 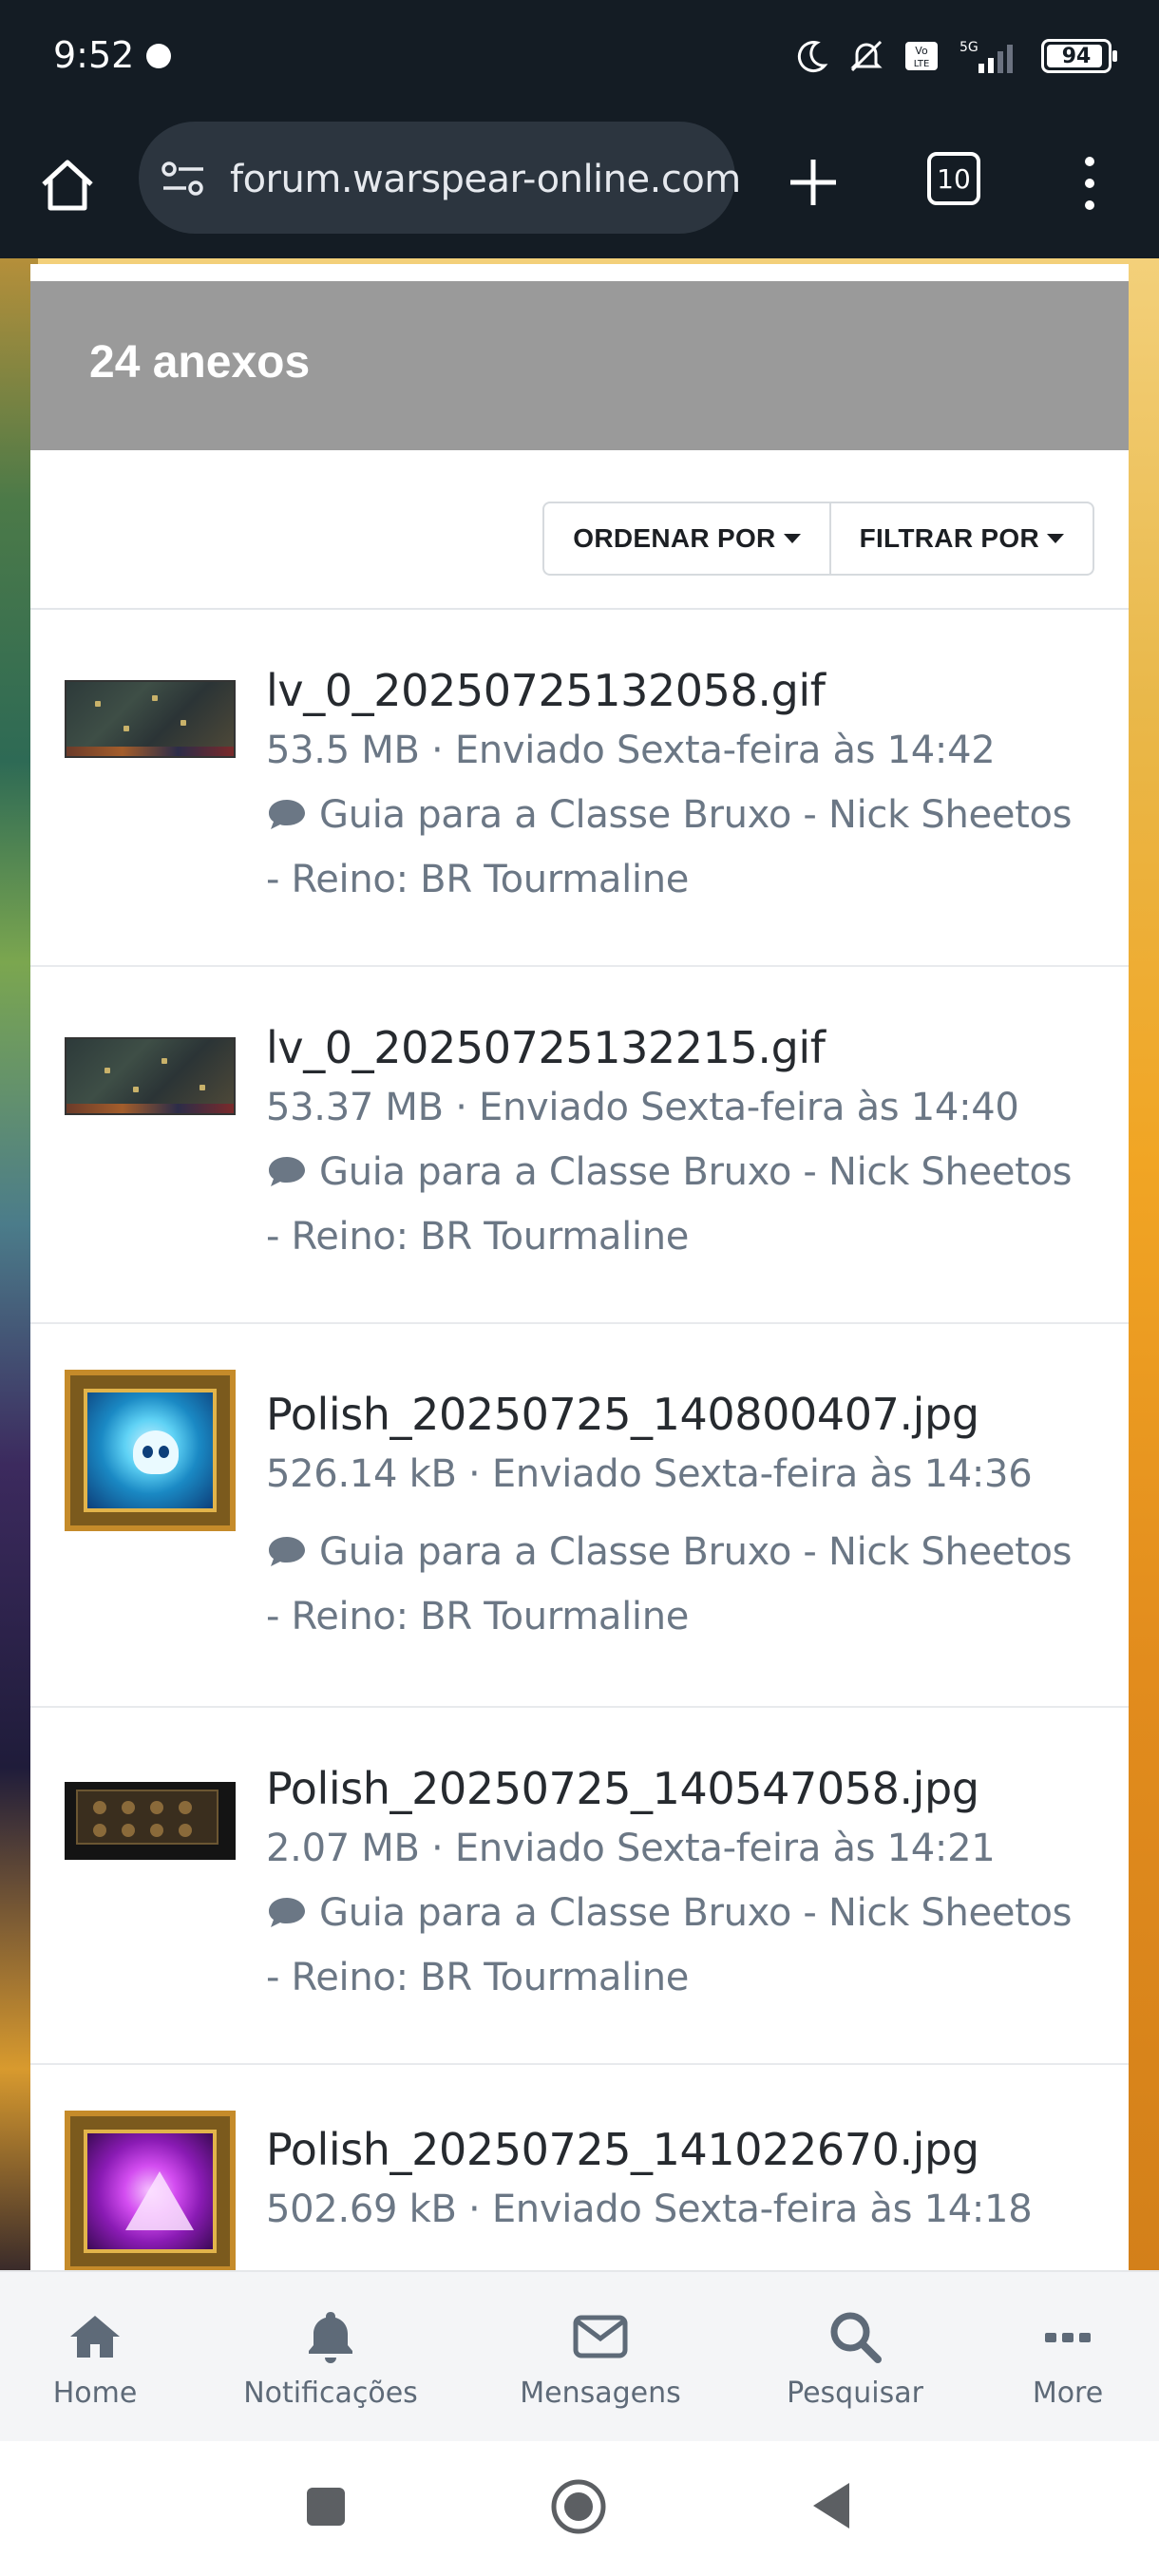 What do you see at coordinates (812, 57) in the screenshot?
I see `moon-icon` at bounding box center [812, 57].